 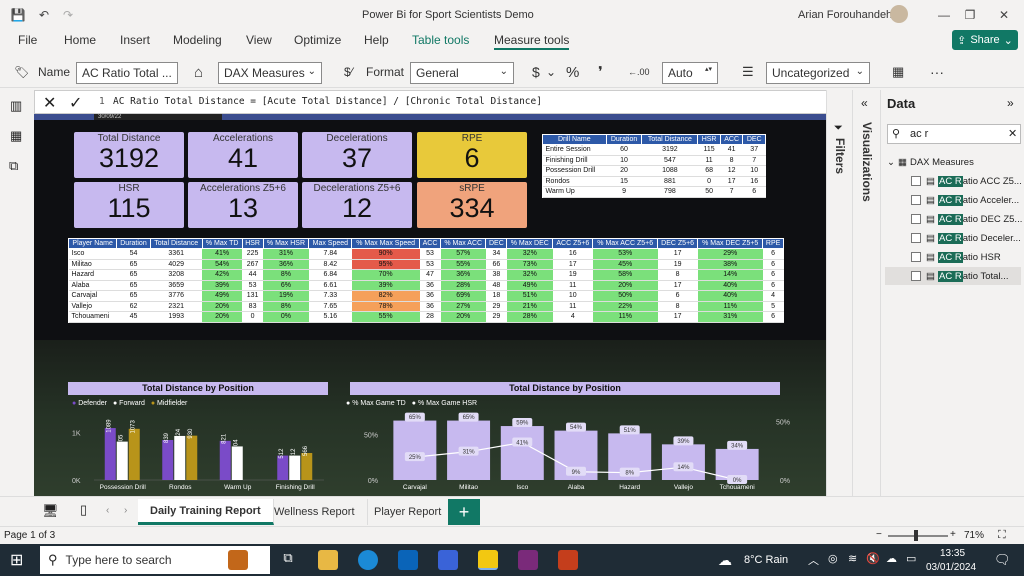 What do you see at coordinates (852, 558) in the screenshot?
I see `wifi-icon: ≋` at bounding box center [852, 558].